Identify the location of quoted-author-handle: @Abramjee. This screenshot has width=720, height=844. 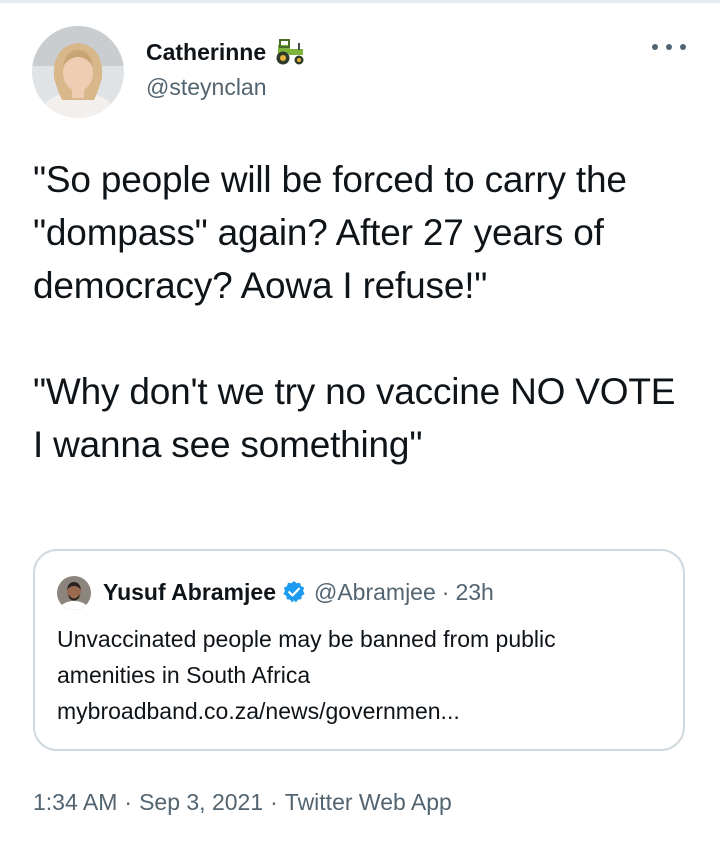
(375, 592).